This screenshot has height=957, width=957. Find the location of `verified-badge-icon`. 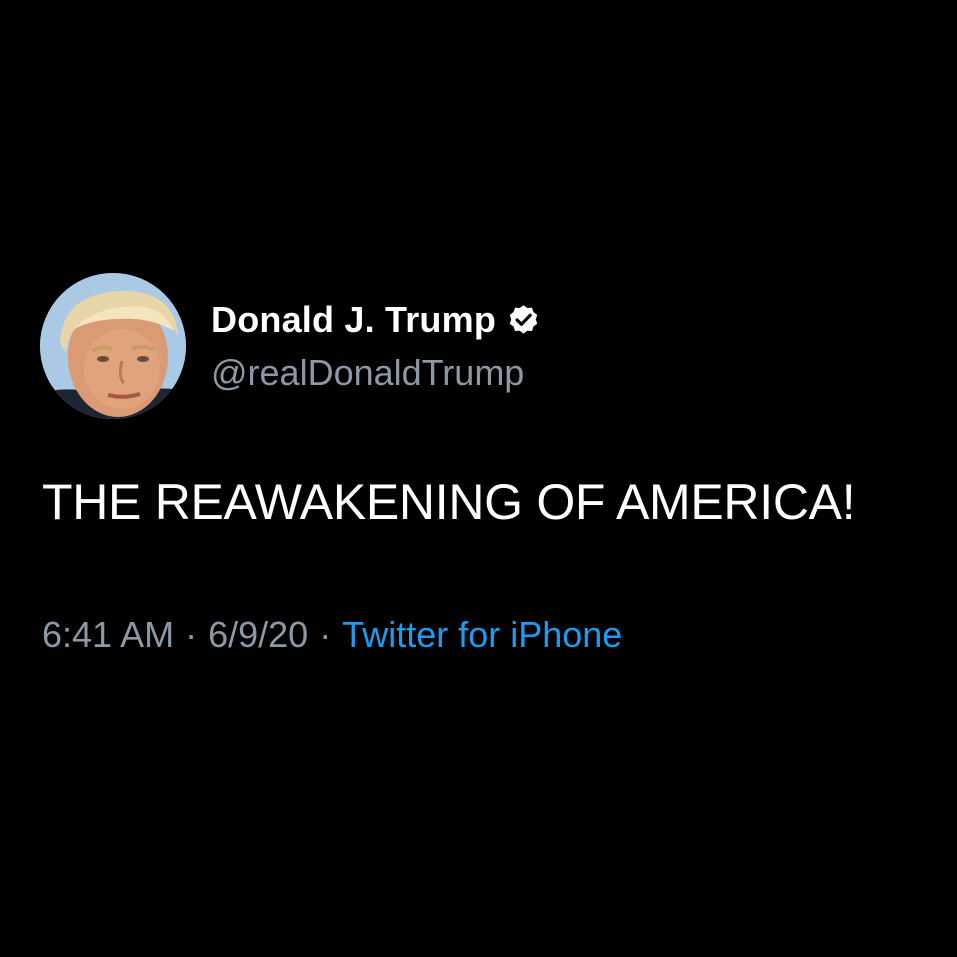

verified-badge-icon is located at coordinates (523, 320).